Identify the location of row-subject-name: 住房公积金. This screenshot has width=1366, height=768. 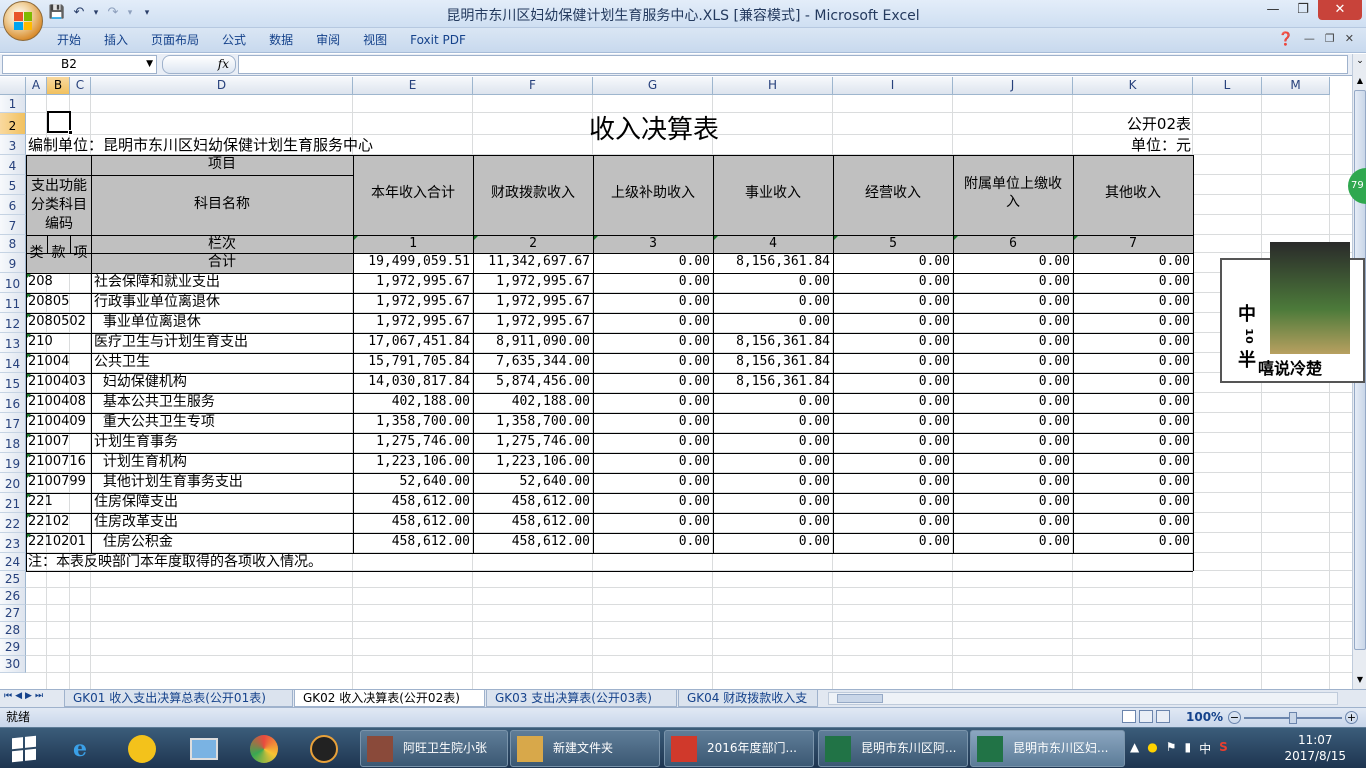
(223, 542).